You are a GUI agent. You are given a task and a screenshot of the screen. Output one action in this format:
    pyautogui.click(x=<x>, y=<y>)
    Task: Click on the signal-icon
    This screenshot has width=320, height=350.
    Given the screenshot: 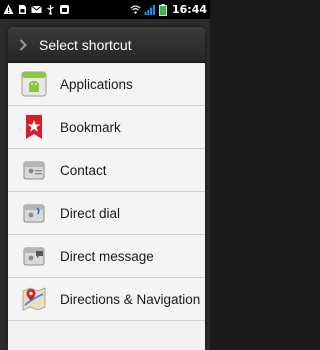 What is the action you would take?
    pyautogui.click(x=149, y=9)
    